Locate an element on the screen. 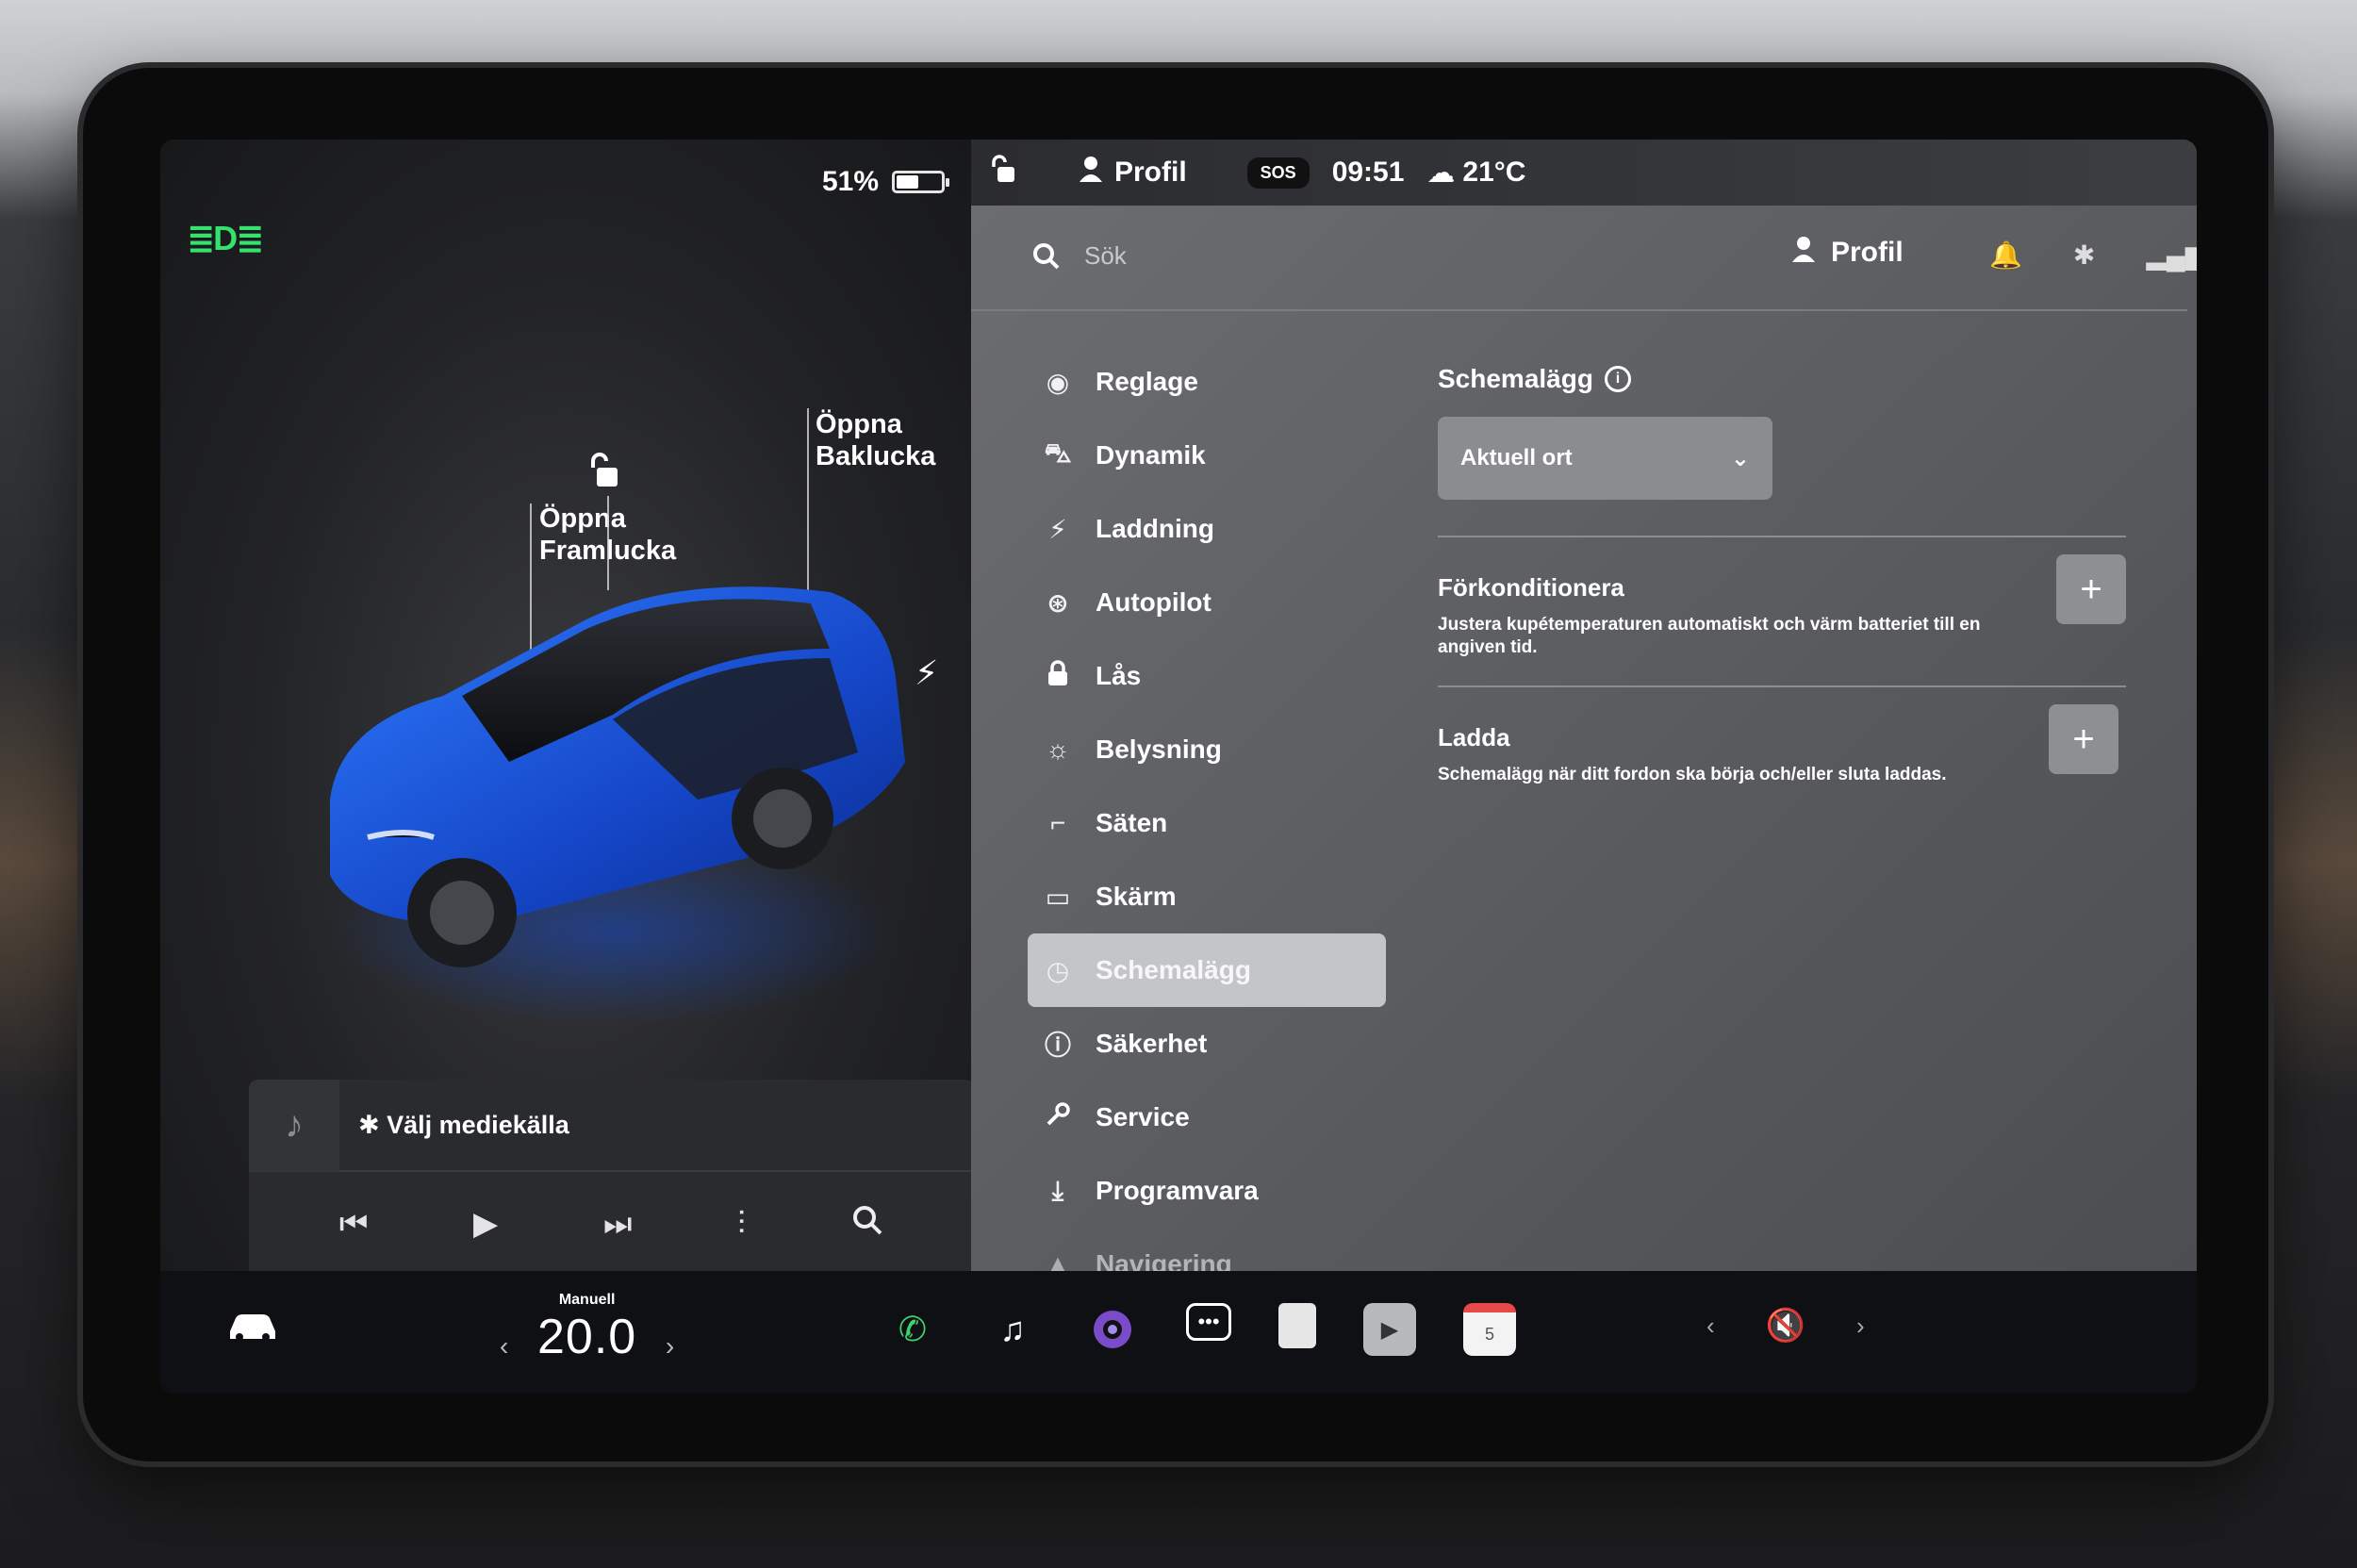 This screenshot has height=1568, width=2357. chevron-down-icon: ⌄ is located at coordinates (1740, 458).